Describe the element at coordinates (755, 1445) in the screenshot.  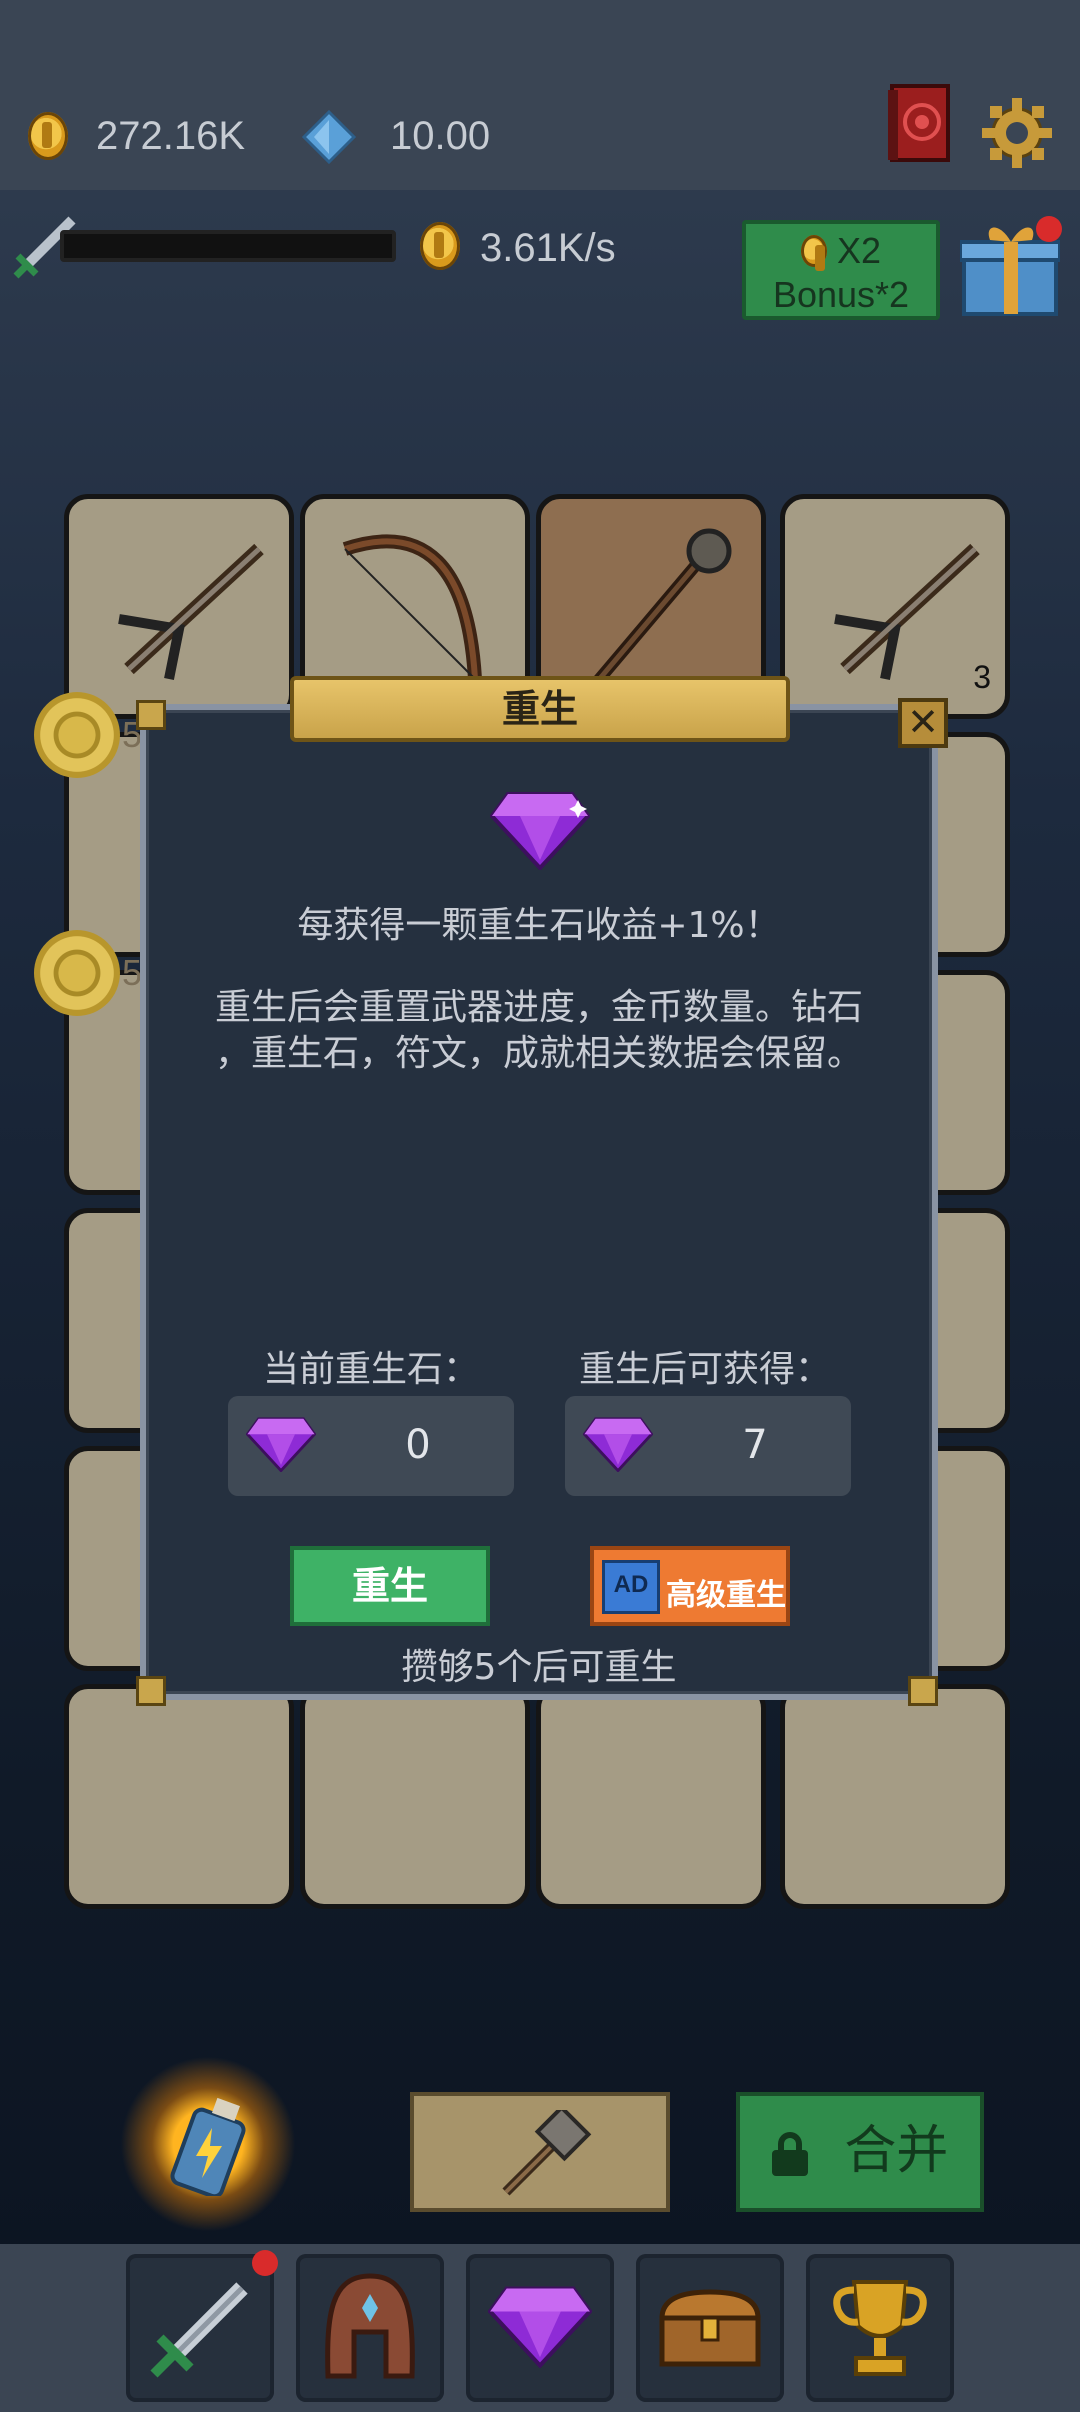
I see `after-stones-value: 7` at that location.